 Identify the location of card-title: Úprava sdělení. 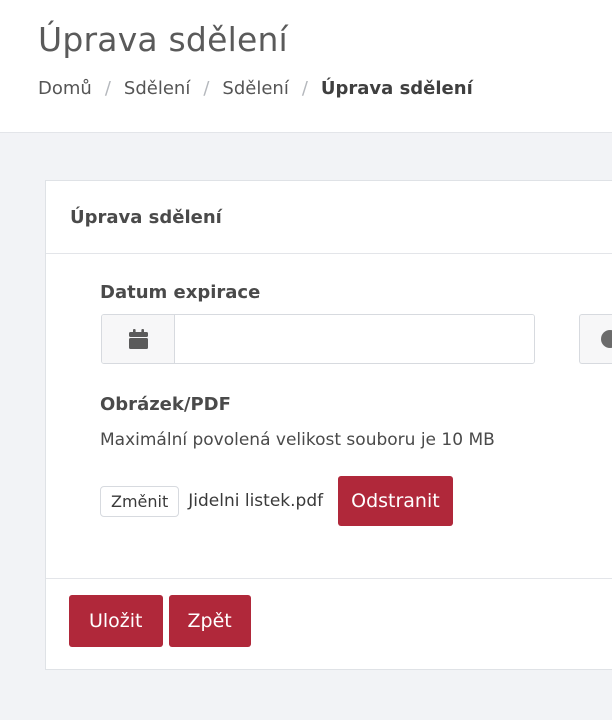
(146, 217).